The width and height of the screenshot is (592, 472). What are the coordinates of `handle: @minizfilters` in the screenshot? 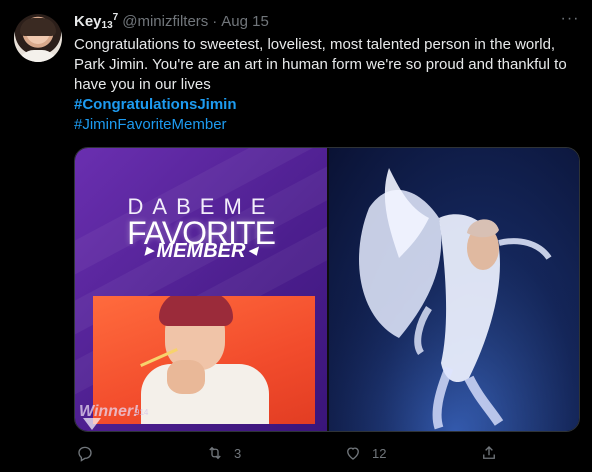 It's located at (165, 21).